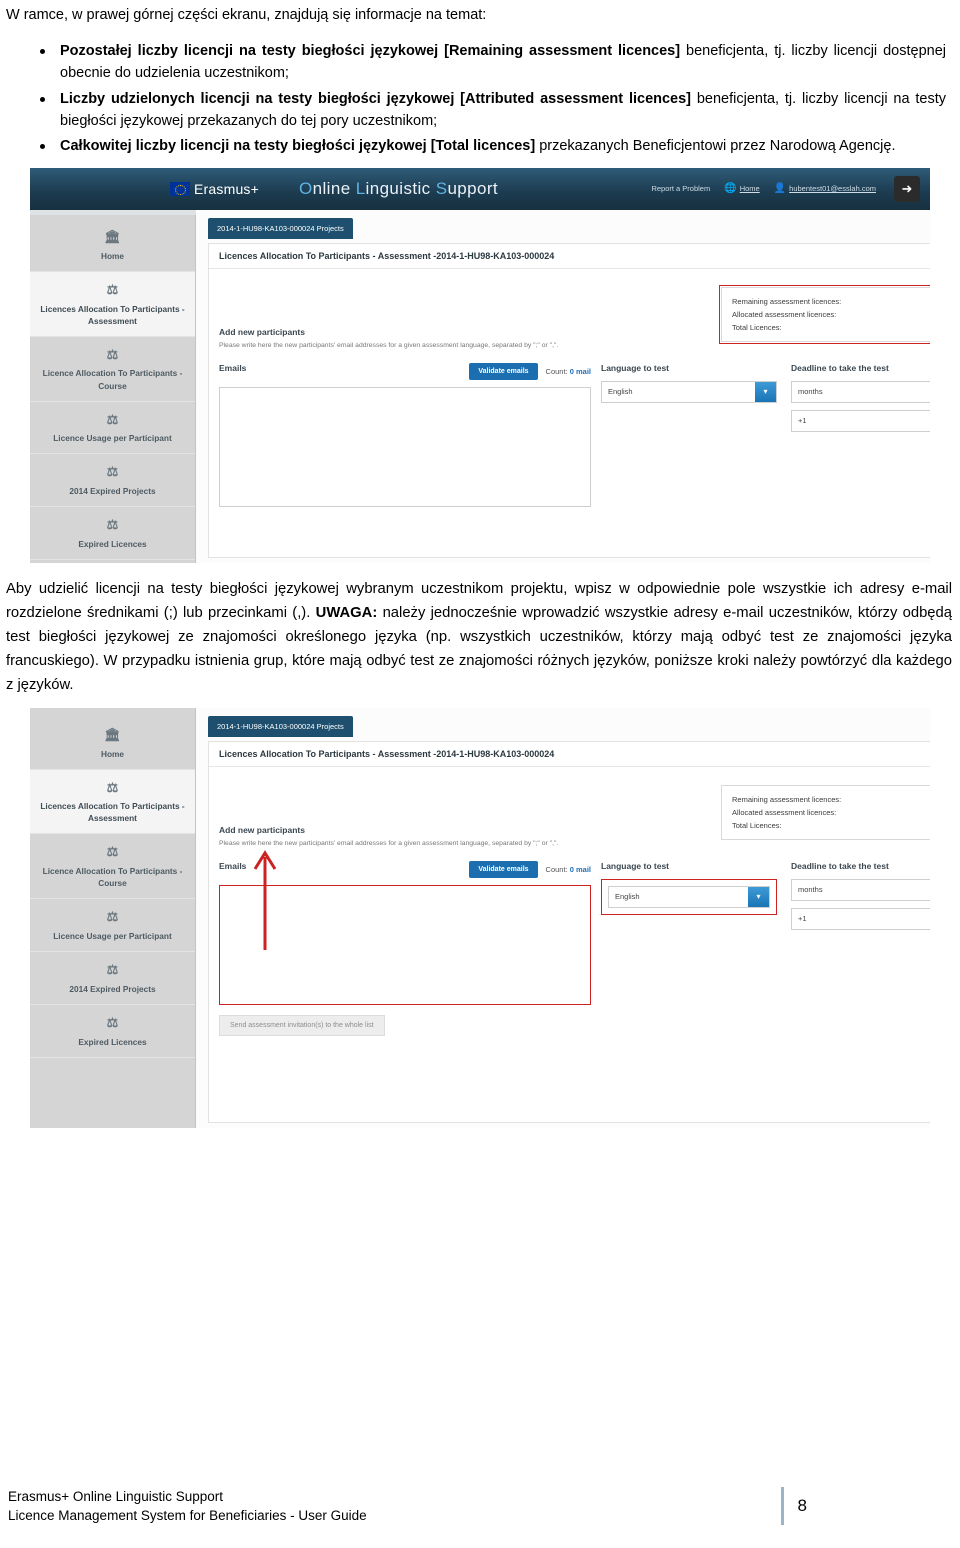  Describe the element at coordinates (405, 446) in the screenshot. I see `emails-textarea` at that location.